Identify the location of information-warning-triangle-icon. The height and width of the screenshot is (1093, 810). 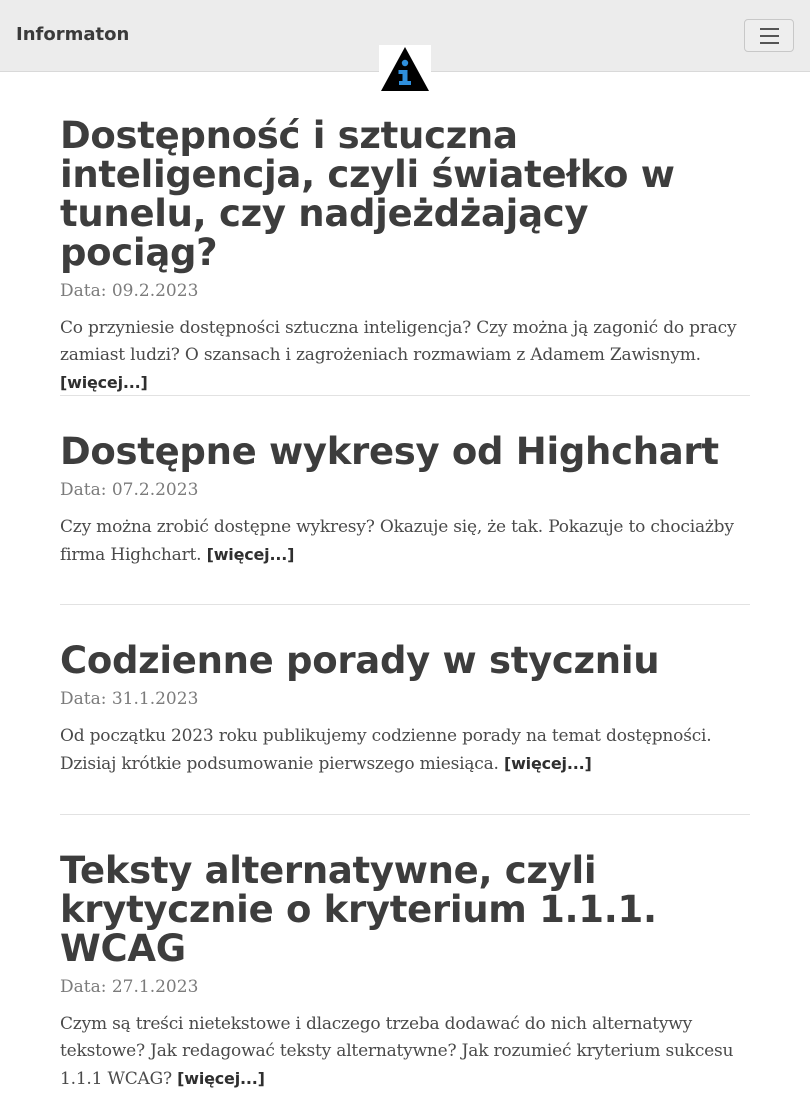
(405, 69).